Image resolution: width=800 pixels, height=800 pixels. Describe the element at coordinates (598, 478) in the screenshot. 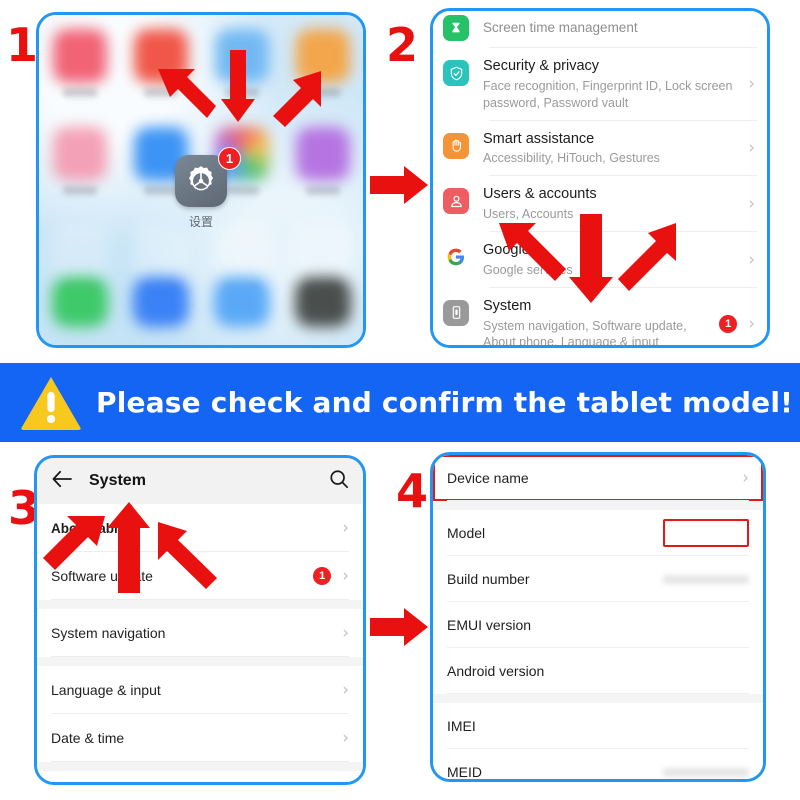

I see `about-item: Device name ›` at that location.